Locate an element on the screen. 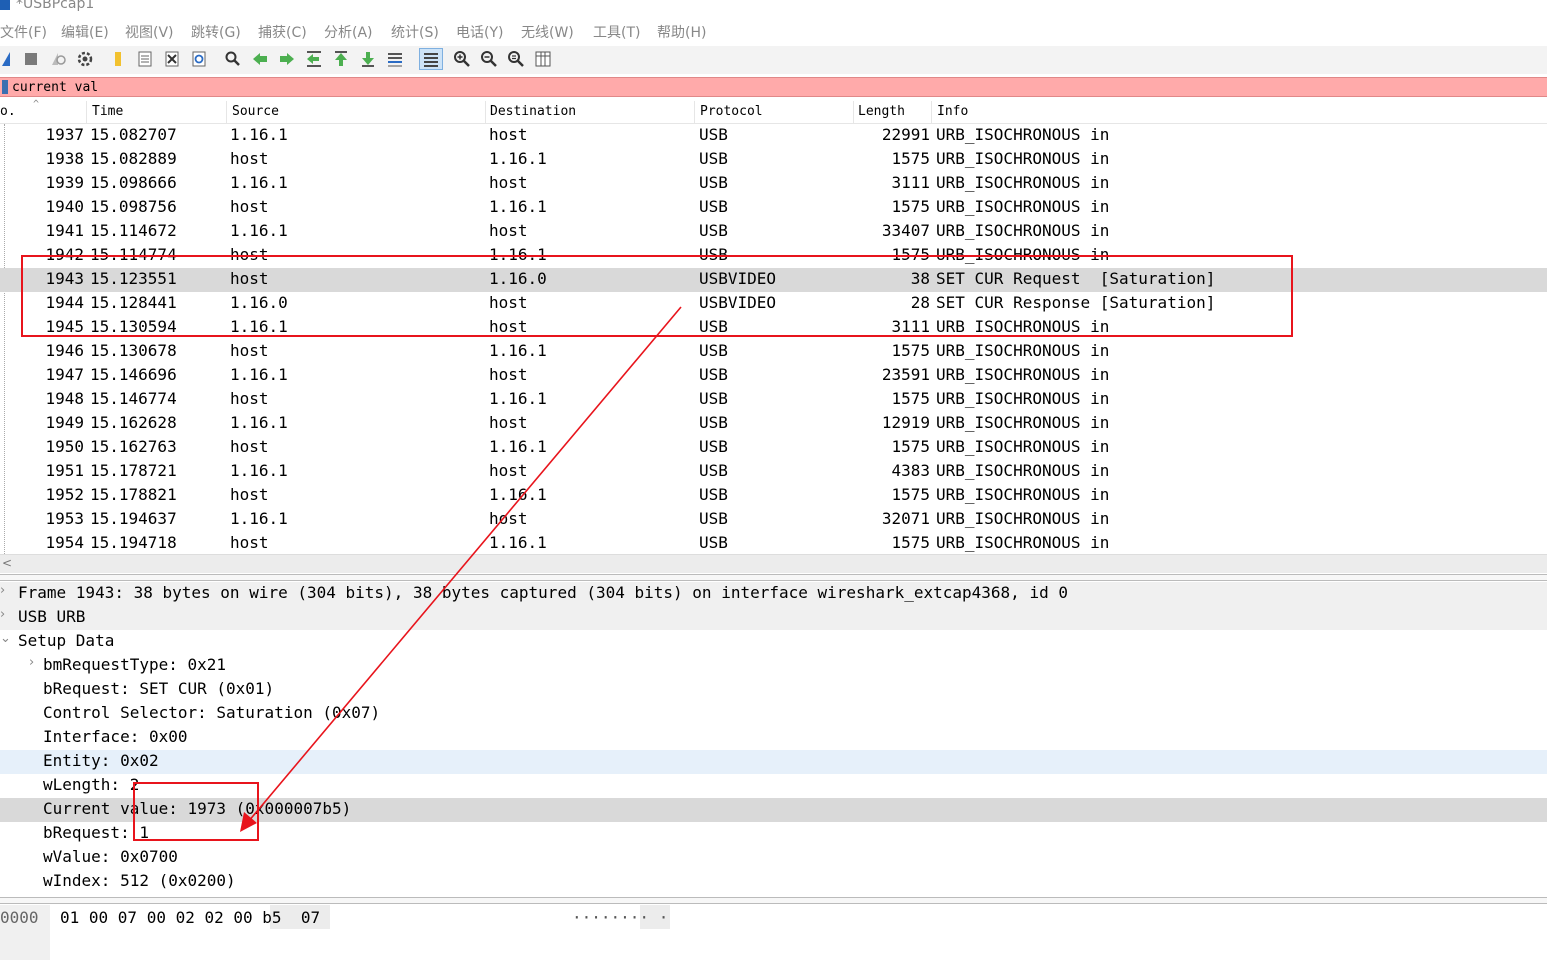 This screenshot has height=960, width=1547. column-header-time: Time is located at coordinates (107, 113).